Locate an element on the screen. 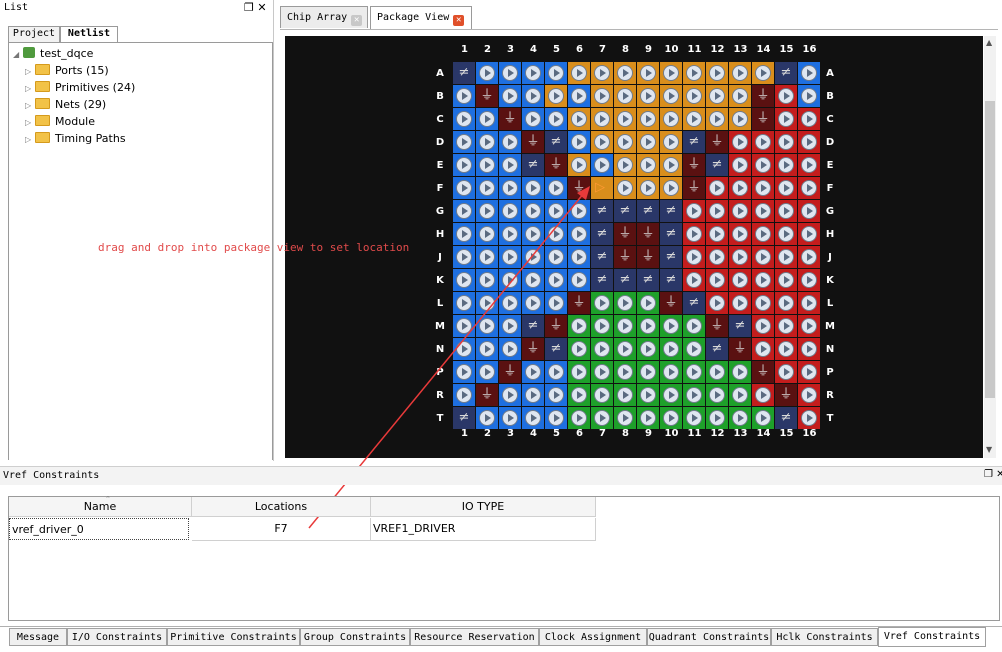  table-cell-io-type: VREF1_DRIVER is located at coordinates (483, 529).